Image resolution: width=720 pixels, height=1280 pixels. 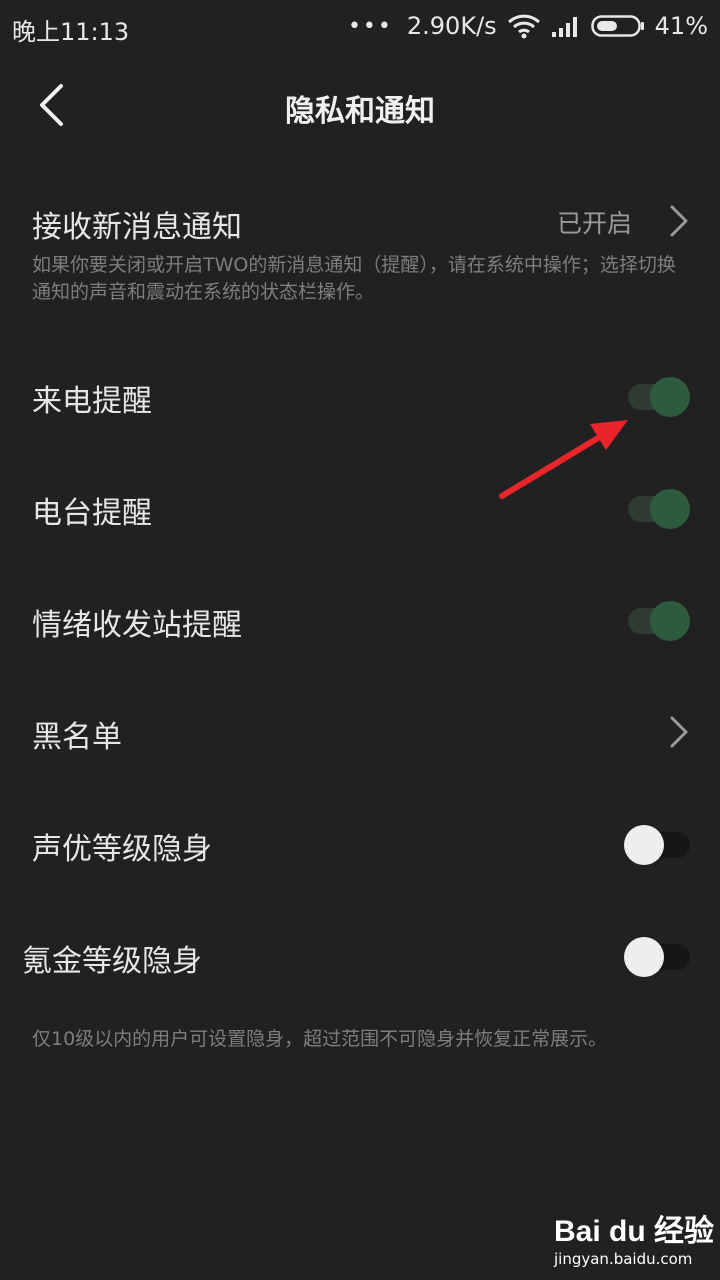 What do you see at coordinates (122, 849) in the screenshot?
I see `setting-label: 声优等级隐身` at bounding box center [122, 849].